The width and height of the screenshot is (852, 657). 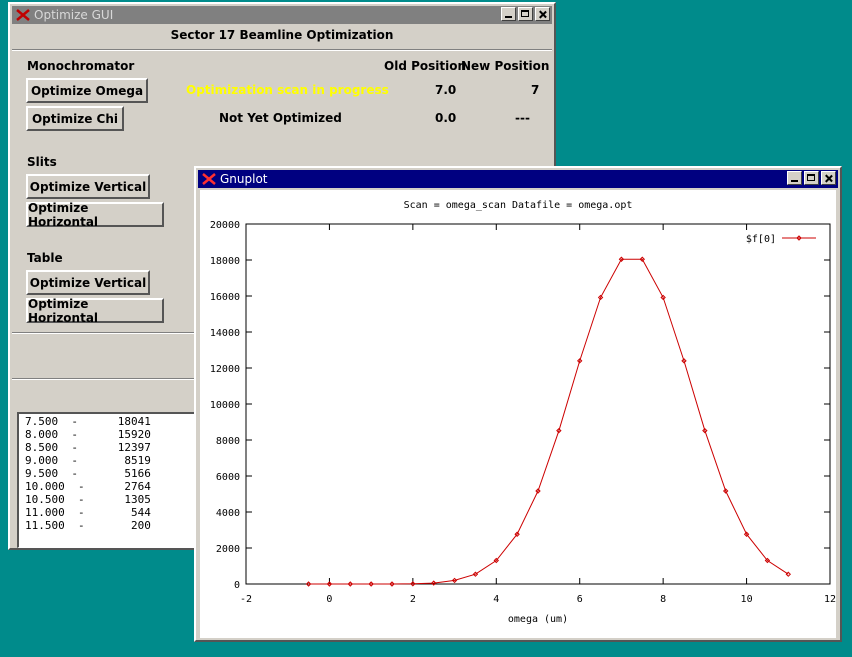 What do you see at coordinates (522, 118) in the screenshot?
I see `chi-new-position: ---` at bounding box center [522, 118].